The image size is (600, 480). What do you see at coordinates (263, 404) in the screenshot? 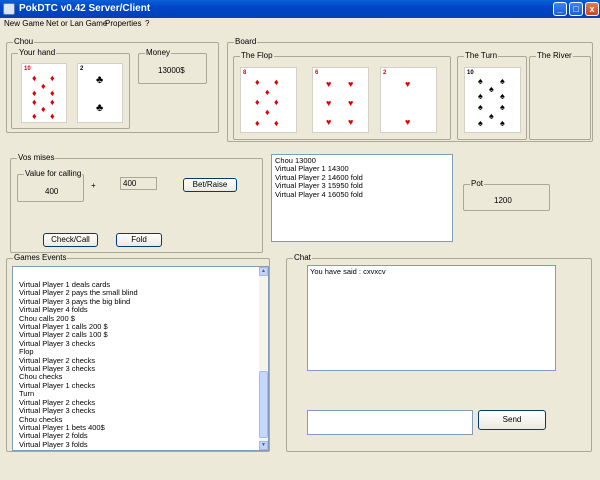
I see `scroll-thumb` at bounding box center [263, 404].